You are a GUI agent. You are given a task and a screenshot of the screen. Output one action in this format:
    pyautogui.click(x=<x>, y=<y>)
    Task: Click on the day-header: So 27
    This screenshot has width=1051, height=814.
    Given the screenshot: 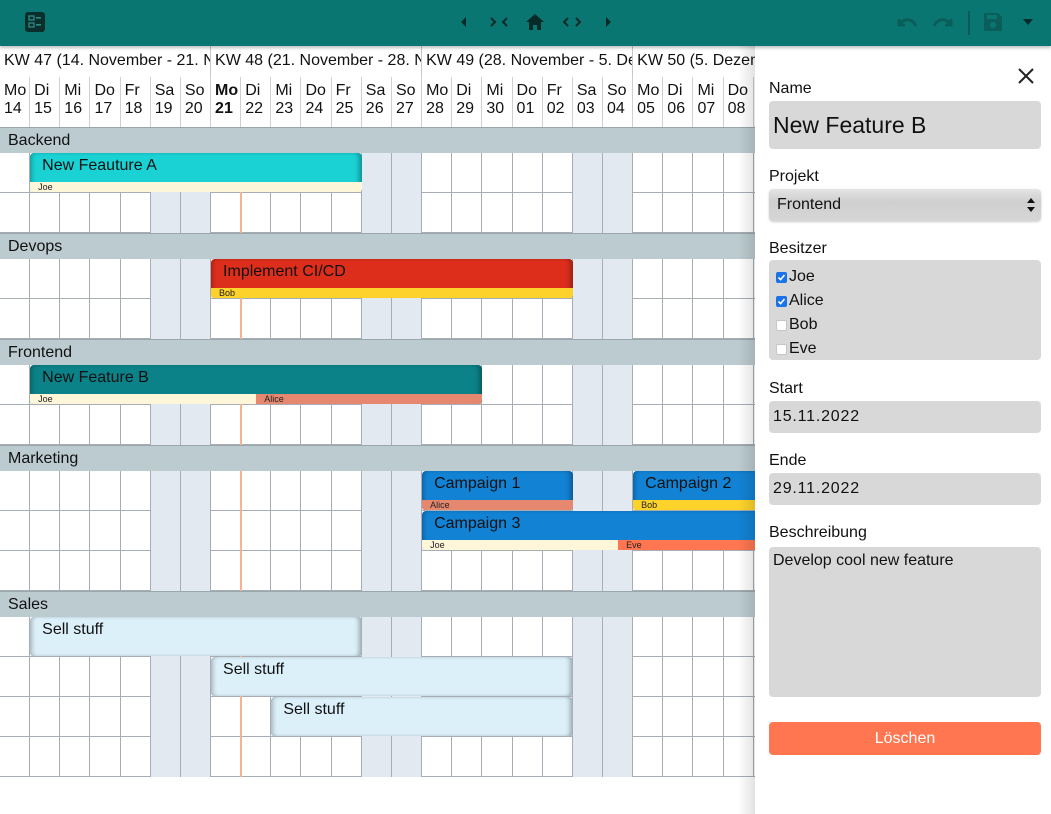 What is the action you would take?
    pyautogui.click(x=407, y=102)
    